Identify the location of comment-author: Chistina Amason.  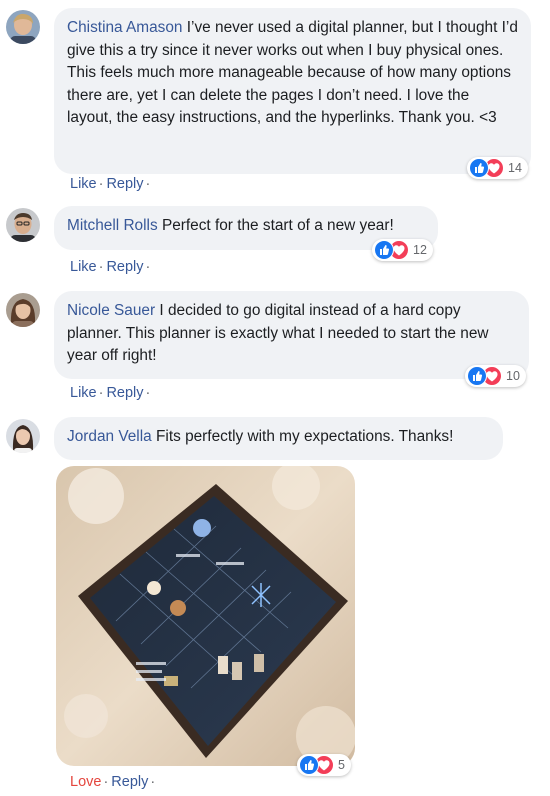
(125, 27).